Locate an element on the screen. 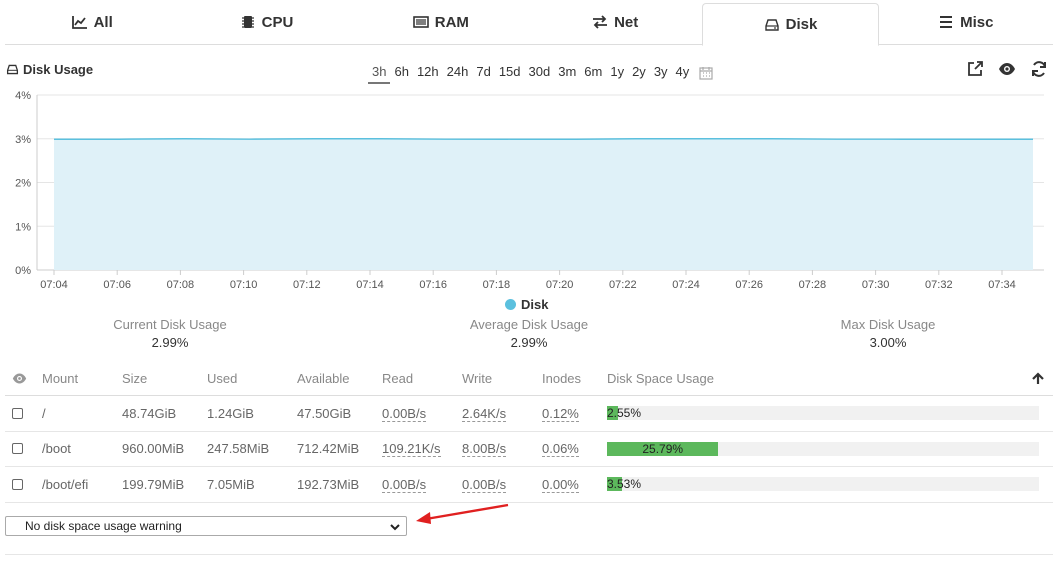  range-12h: 12h is located at coordinates (428, 73).